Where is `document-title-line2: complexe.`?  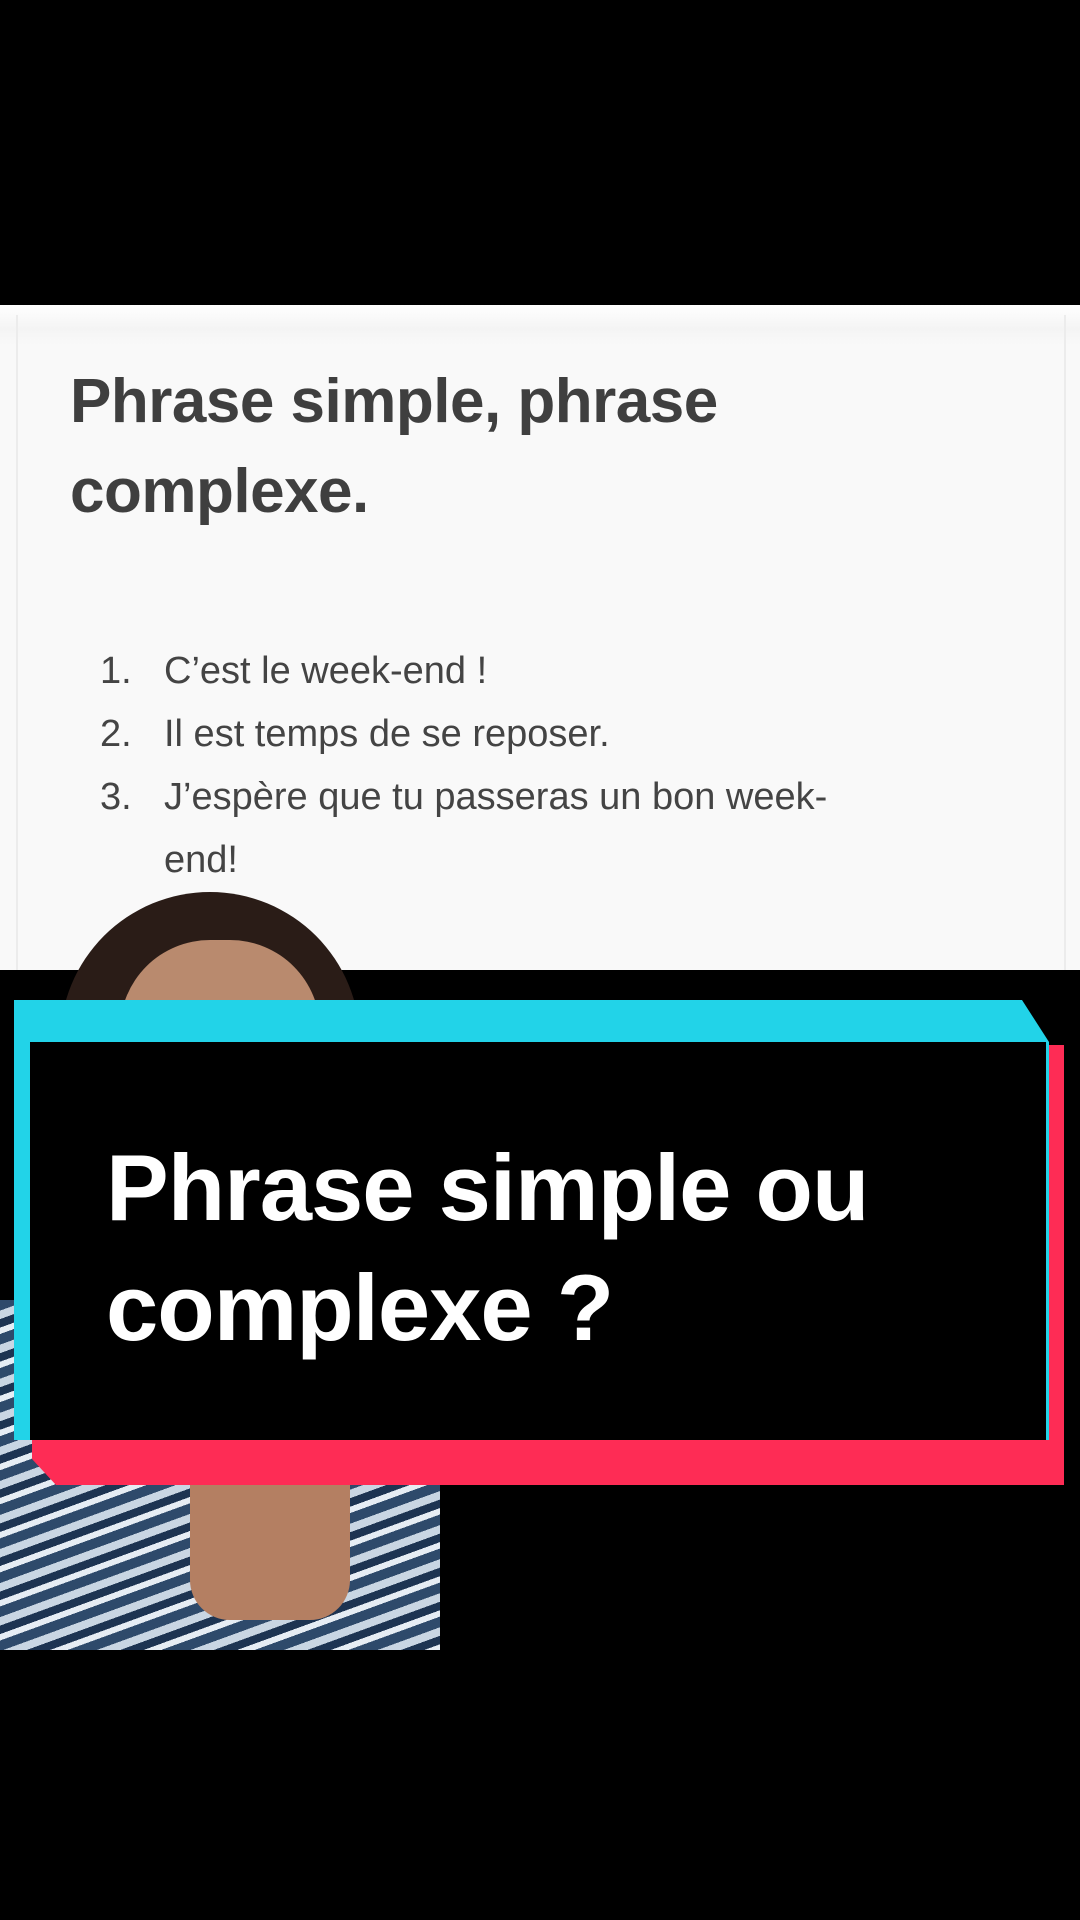 document-title-line2: complexe. is located at coordinates (219, 491).